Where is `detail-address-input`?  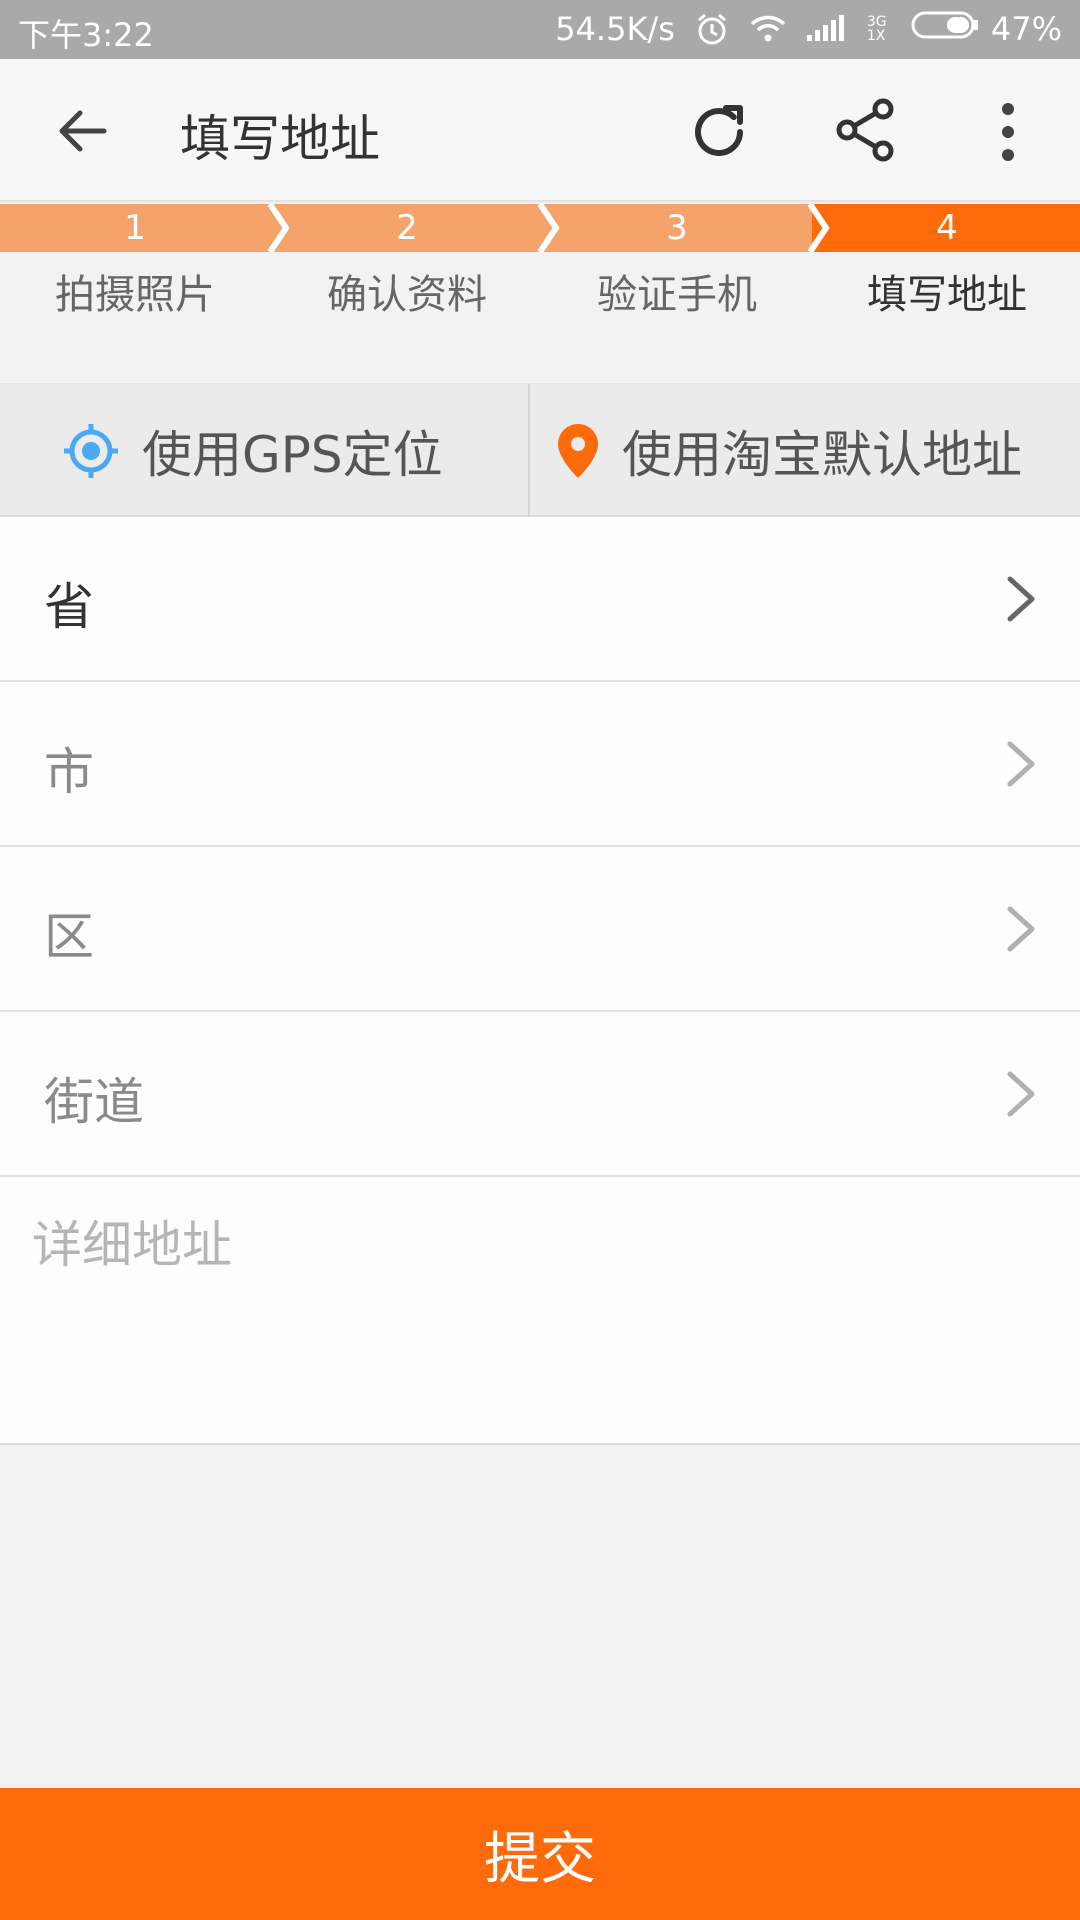 detail-address-input is located at coordinates (540, 1310).